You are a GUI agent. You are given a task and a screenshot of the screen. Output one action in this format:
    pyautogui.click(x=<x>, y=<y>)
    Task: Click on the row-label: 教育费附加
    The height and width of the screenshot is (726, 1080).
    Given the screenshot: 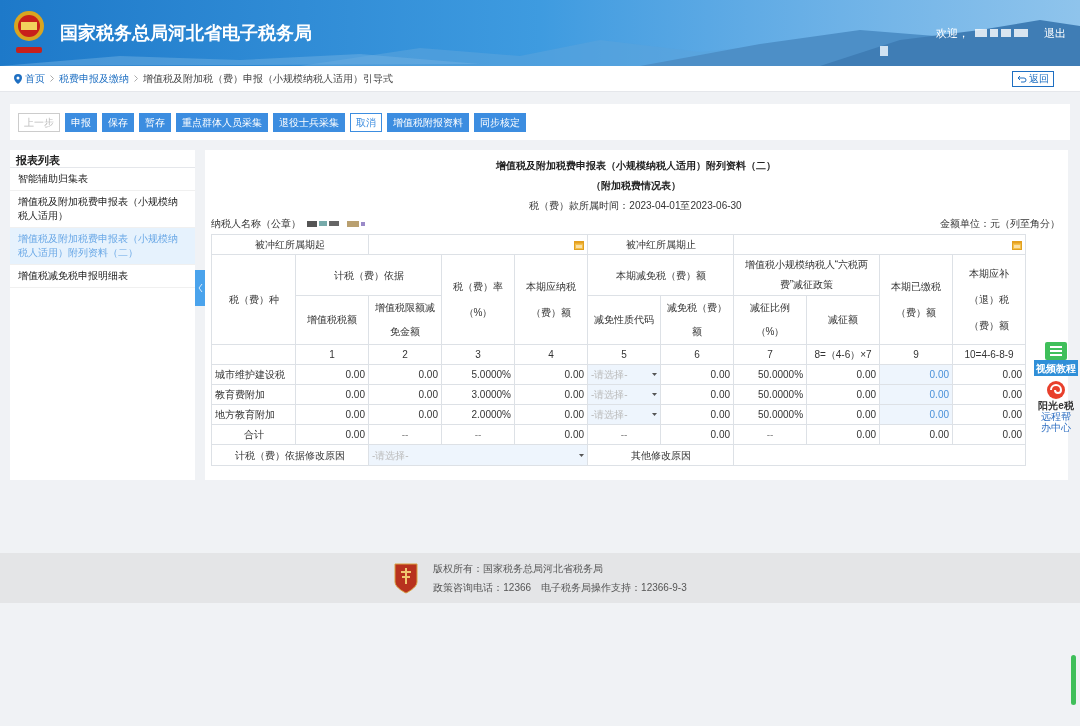 What is the action you would take?
    pyautogui.click(x=253, y=394)
    